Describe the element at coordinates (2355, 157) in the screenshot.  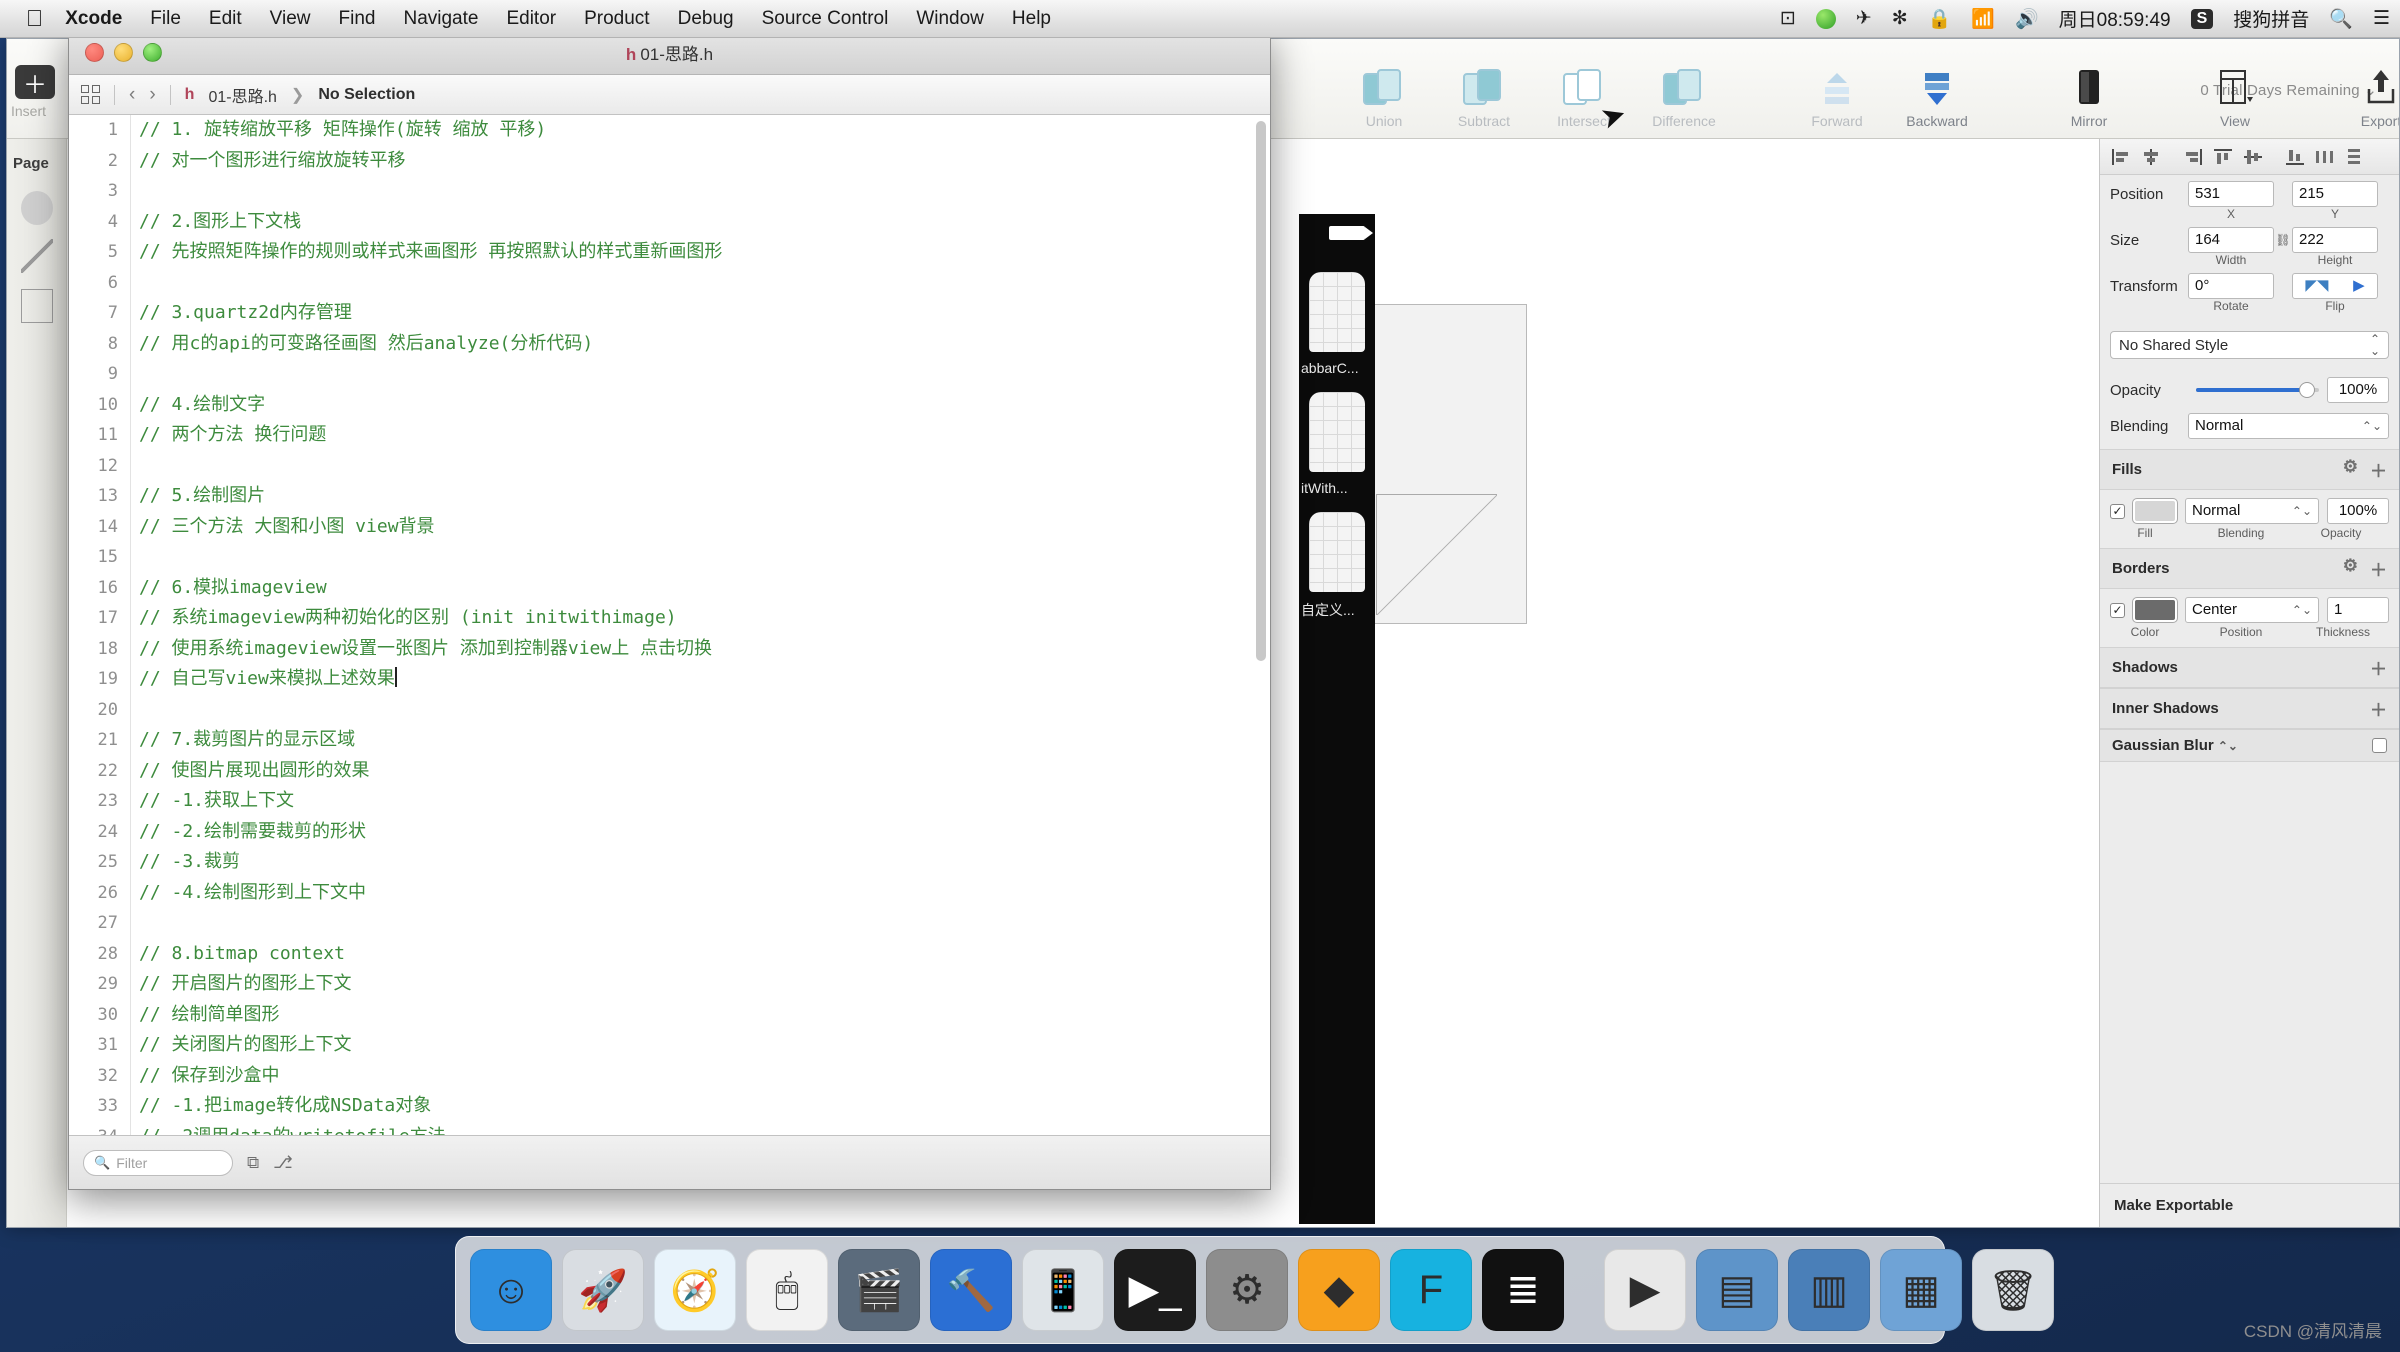
I see `distribute-vertical-icon` at that location.